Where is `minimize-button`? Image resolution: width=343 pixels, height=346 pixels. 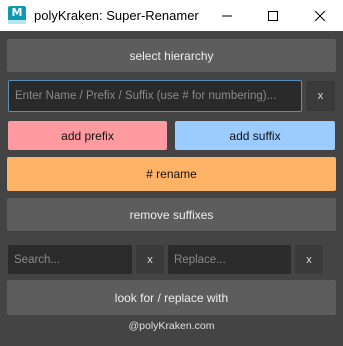 minimize-button is located at coordinates (227, 15).